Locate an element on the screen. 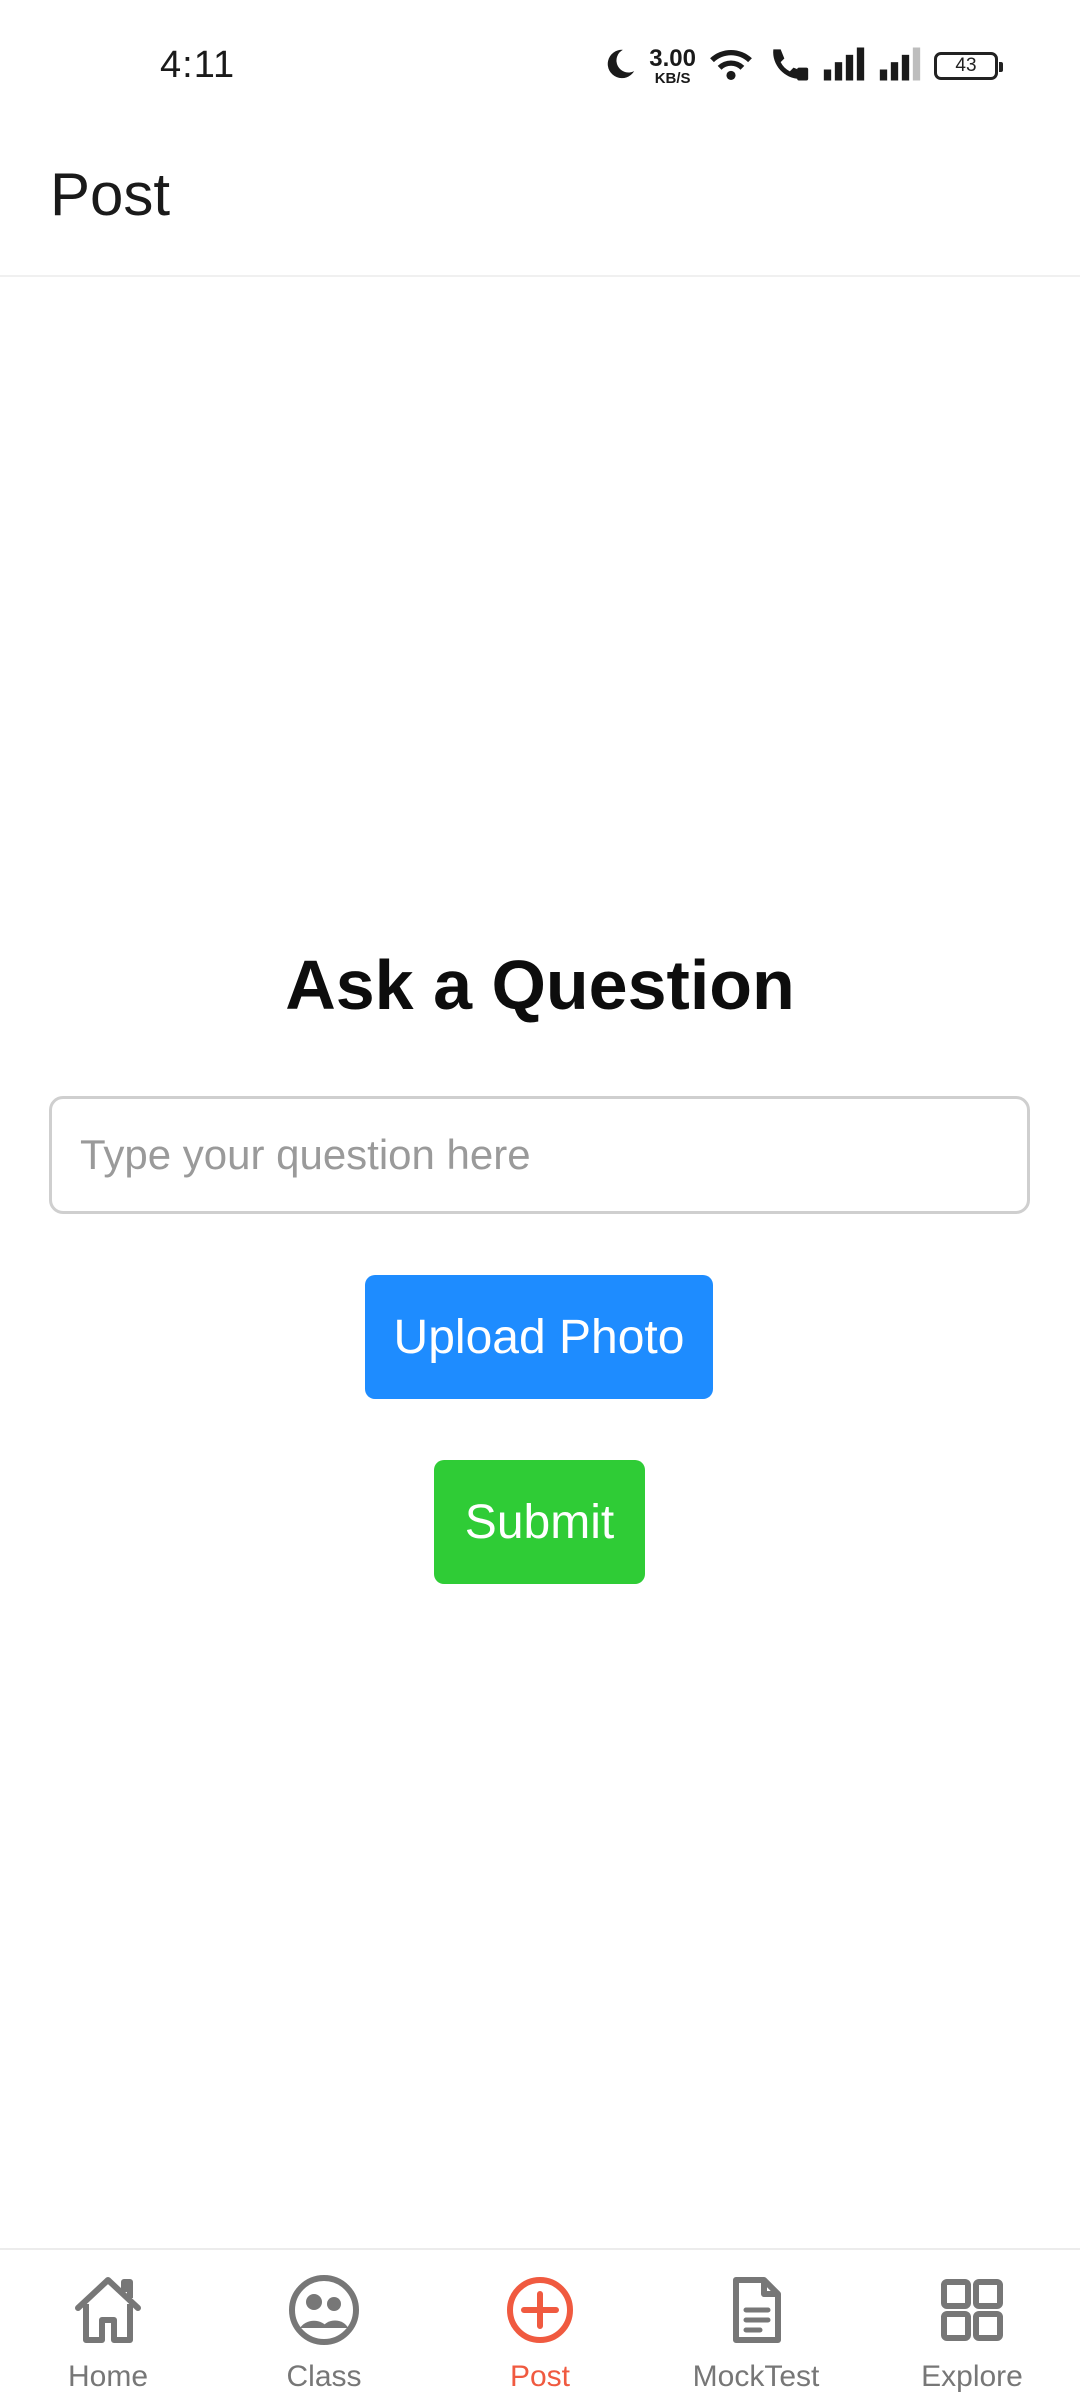 The height and width of the screenshot is (2400, 1080). do-not-disturb-icon is located at coordinates (620, 66).